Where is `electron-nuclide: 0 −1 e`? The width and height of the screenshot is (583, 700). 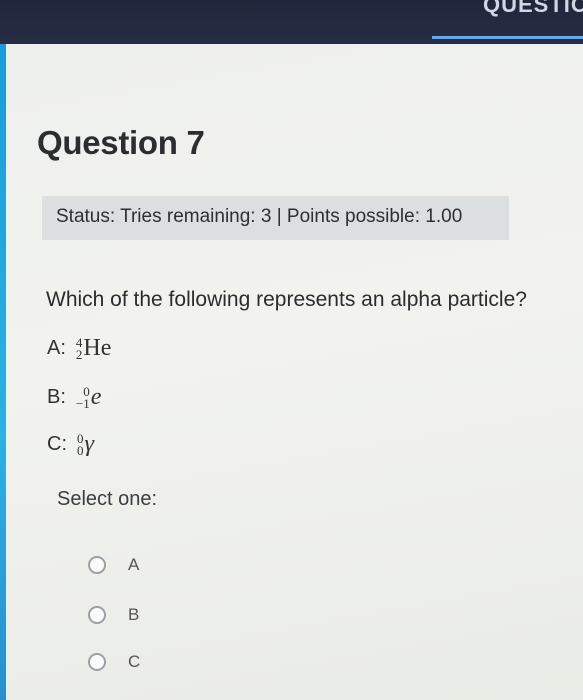
electron-nuclide: 0 −1 e is located at coordinates (89, 397).